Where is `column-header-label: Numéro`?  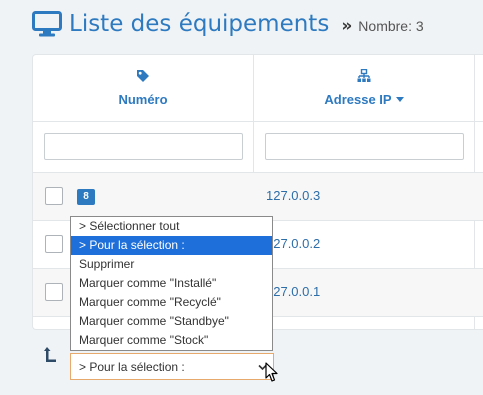
column-header-label: Numéro is located at coordinates (143, 99).